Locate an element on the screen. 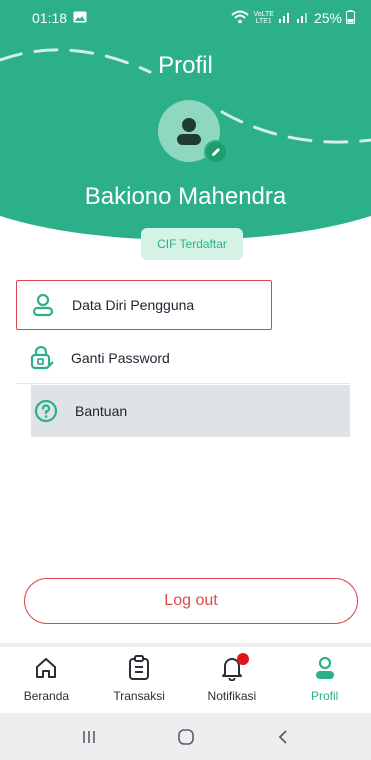 The width and height of the screenshot is (371, 760). signal-1-icon is located at coordinates (285, 18).